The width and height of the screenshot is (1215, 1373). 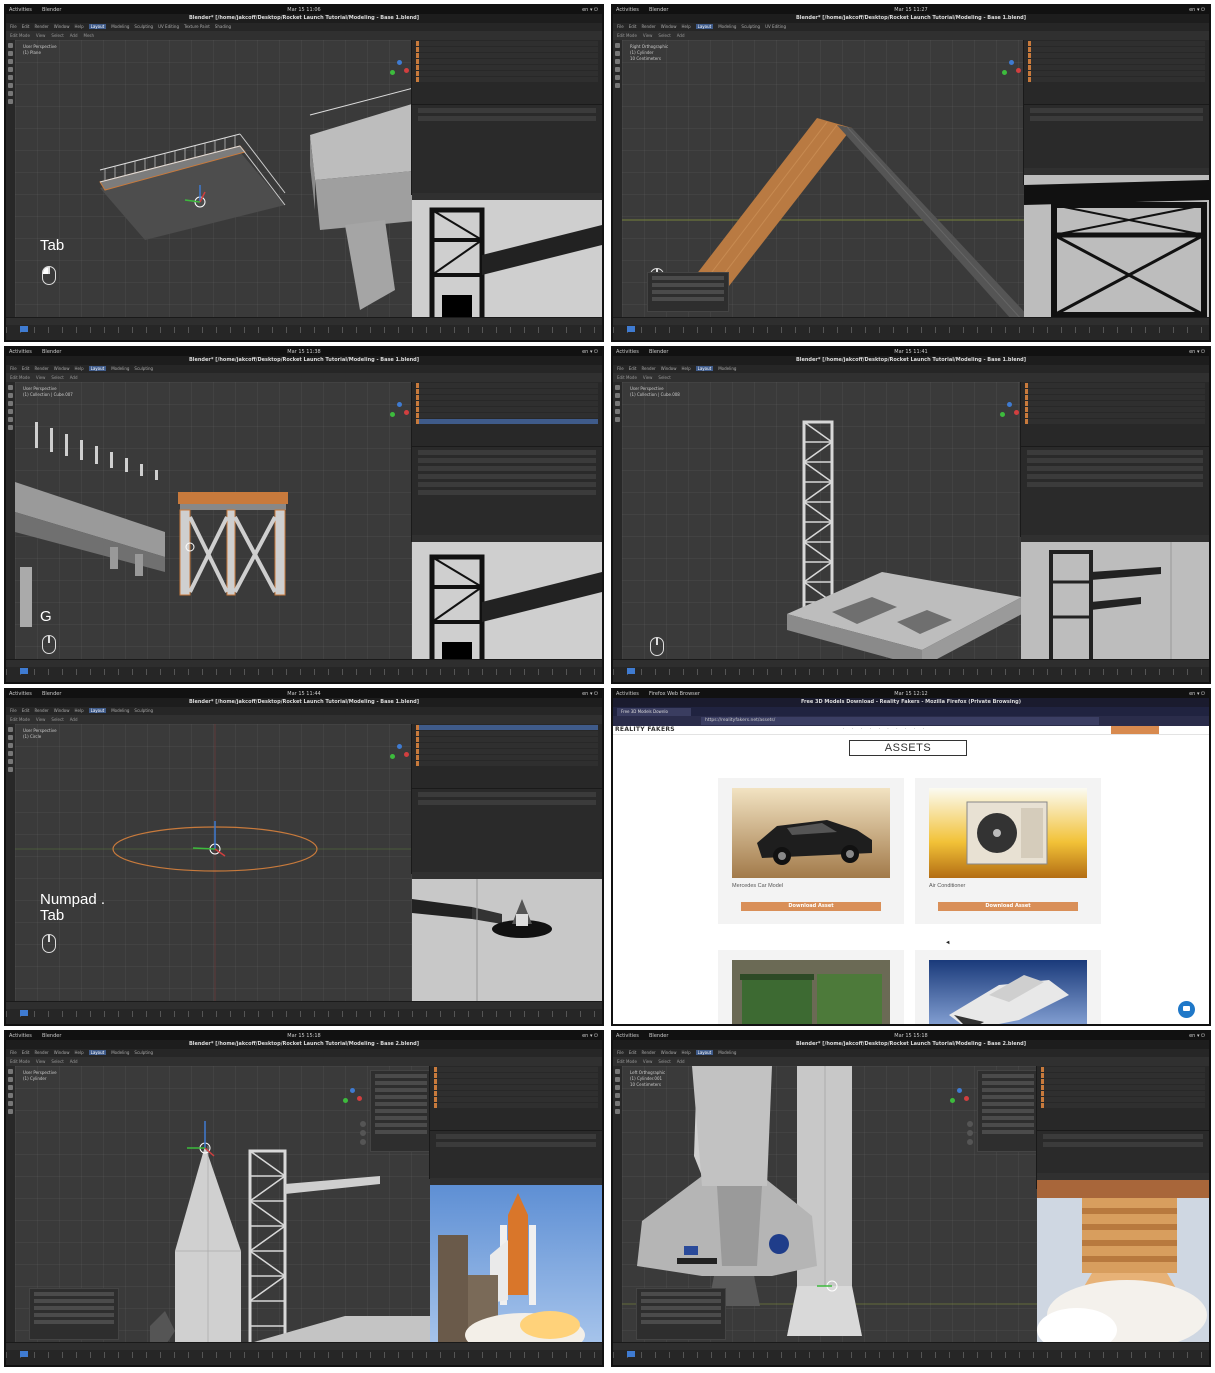 I want to click on menu-add: Add, so click(x=681, y=35).